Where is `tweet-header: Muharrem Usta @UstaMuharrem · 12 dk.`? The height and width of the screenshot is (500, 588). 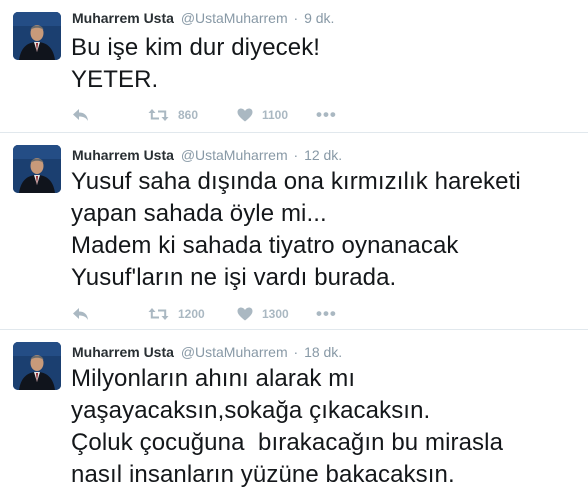
tweet-header: Muharrem Usta @UstaMuharrem · 12 dk. is located at coordinates (207, 155).